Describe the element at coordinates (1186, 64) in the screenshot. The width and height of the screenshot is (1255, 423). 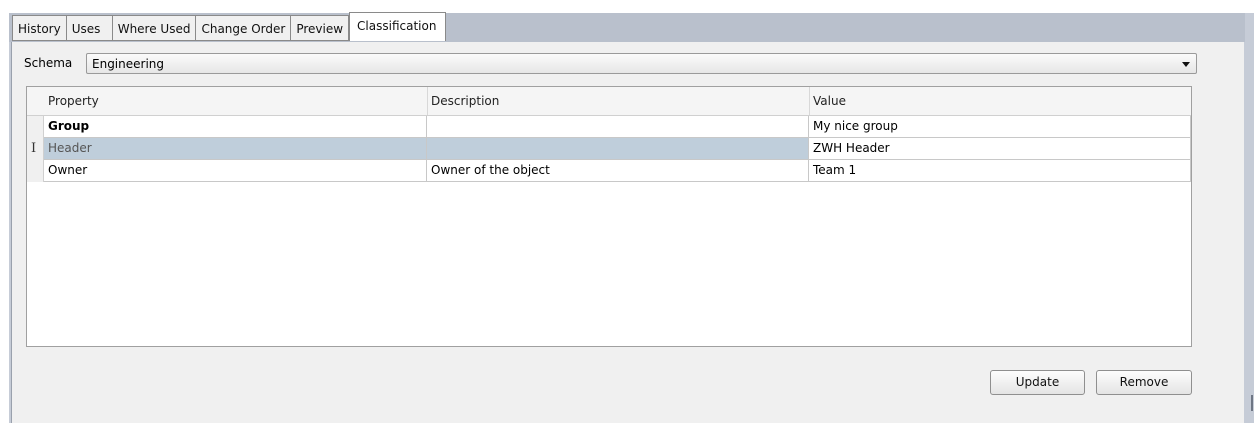
I see `dropdown-arrow-icon` at that location.